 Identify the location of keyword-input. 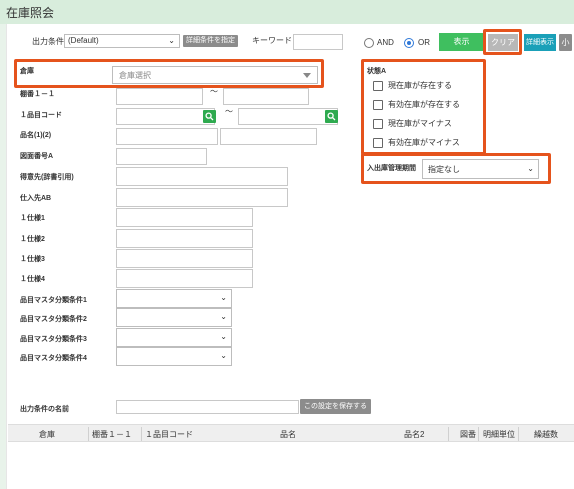
(318, 42).